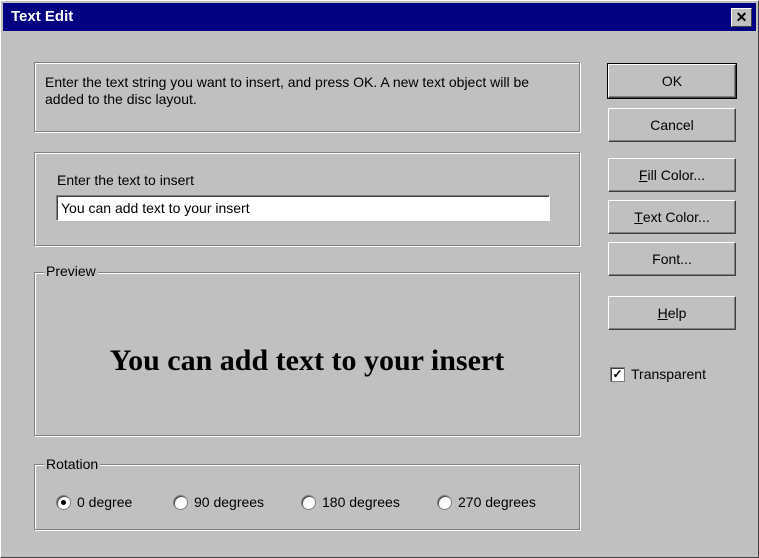 The width and height of the screenshot is (759, 558). I want to click on radio-selected-icon, so click(63, 502).